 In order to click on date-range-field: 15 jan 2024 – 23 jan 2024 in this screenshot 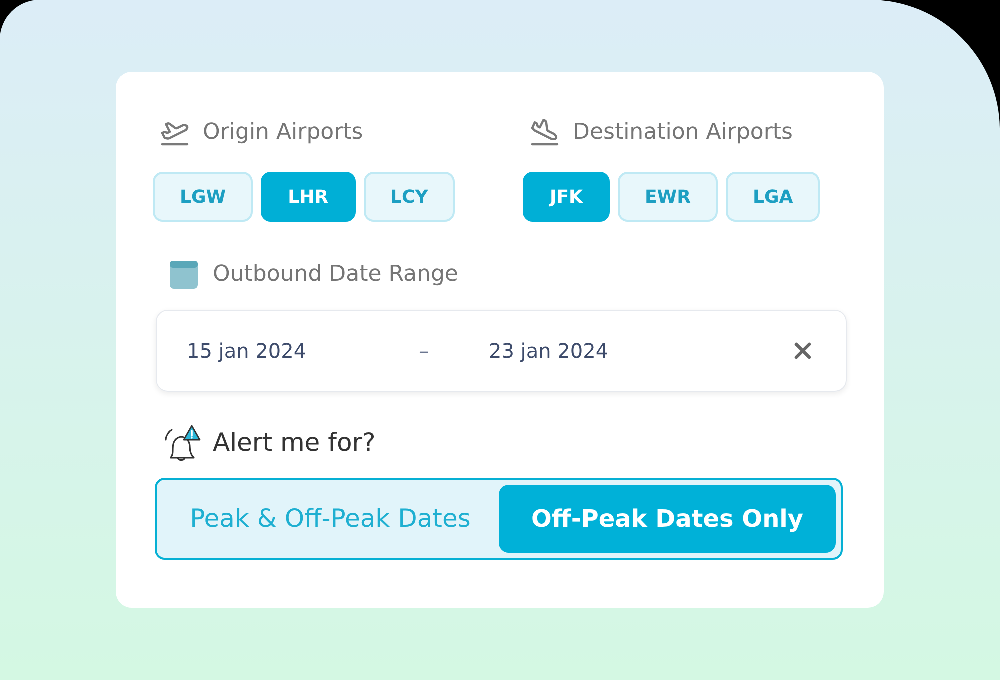, I will do `click(501, 351)`.